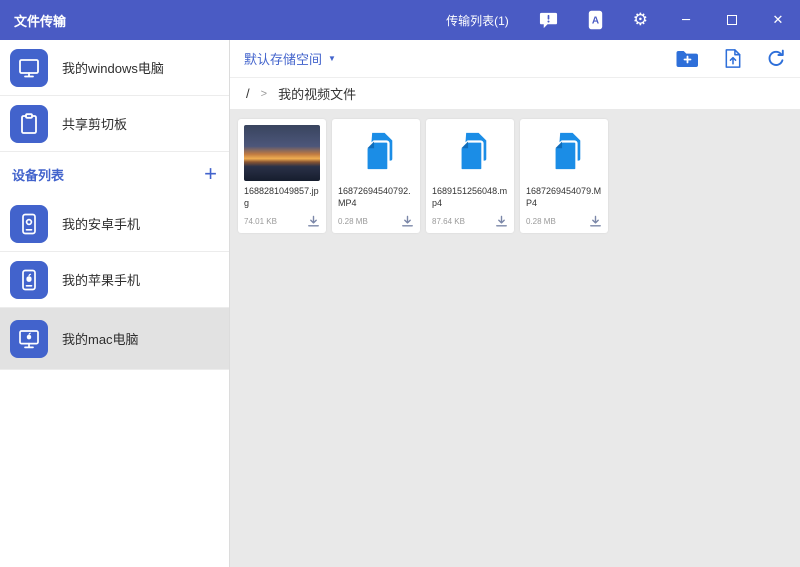  What do you see at coordinates (38, 175) in the screenshot?
I see `device-list-title: 设备列表` at bounding box center [38, 175].